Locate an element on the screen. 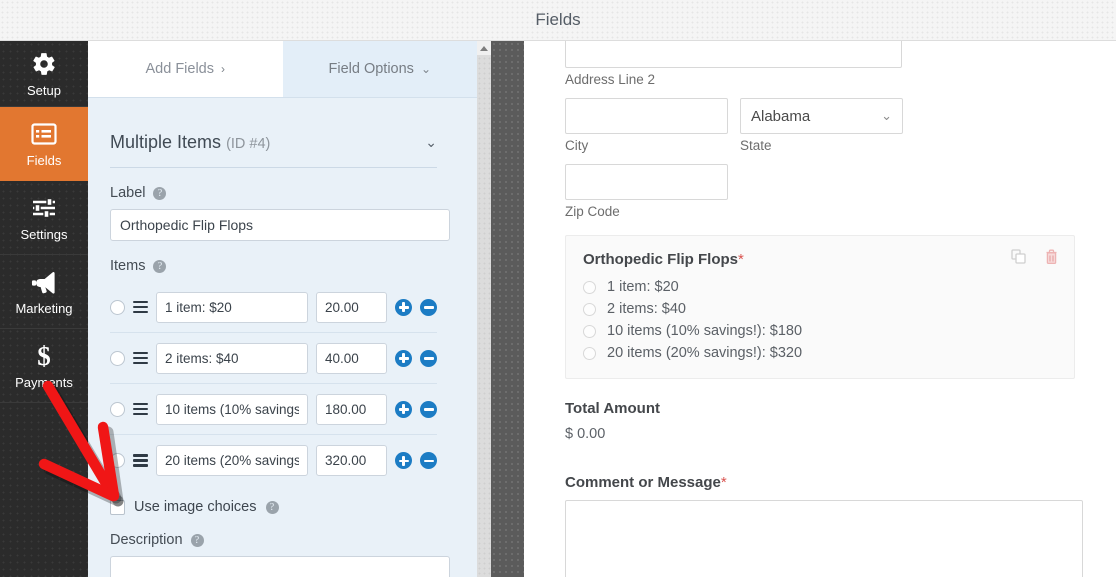  panel-divider is located at coordinates (507, 309).